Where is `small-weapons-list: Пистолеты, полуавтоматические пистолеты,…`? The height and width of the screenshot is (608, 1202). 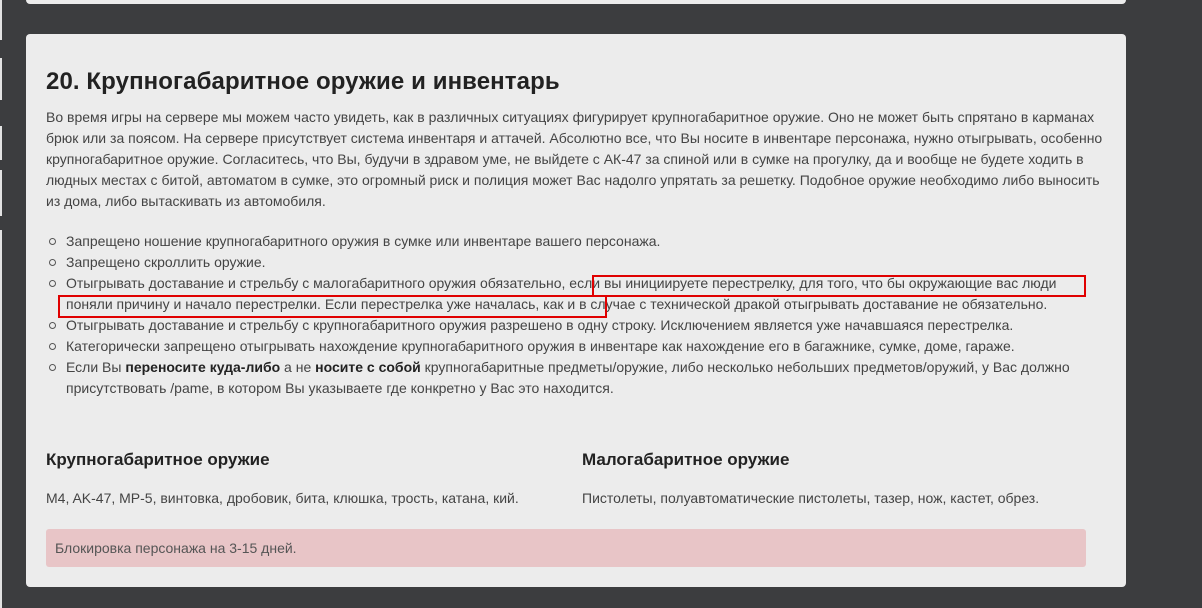
small-weapons-list: Пистолеты, полуавтоматические пистолеты,… is located at coordinates (811, 498).